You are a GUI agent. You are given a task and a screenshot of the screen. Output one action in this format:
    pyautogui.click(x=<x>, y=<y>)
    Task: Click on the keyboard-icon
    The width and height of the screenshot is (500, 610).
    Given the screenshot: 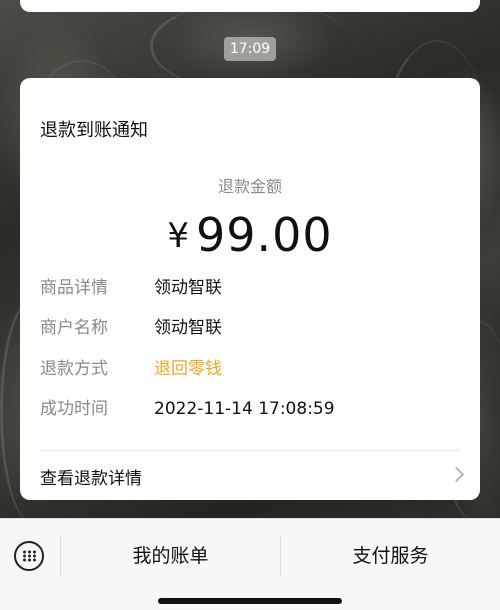 What is the action you would take?
    pyautogui.click(x=29, y=556)
    